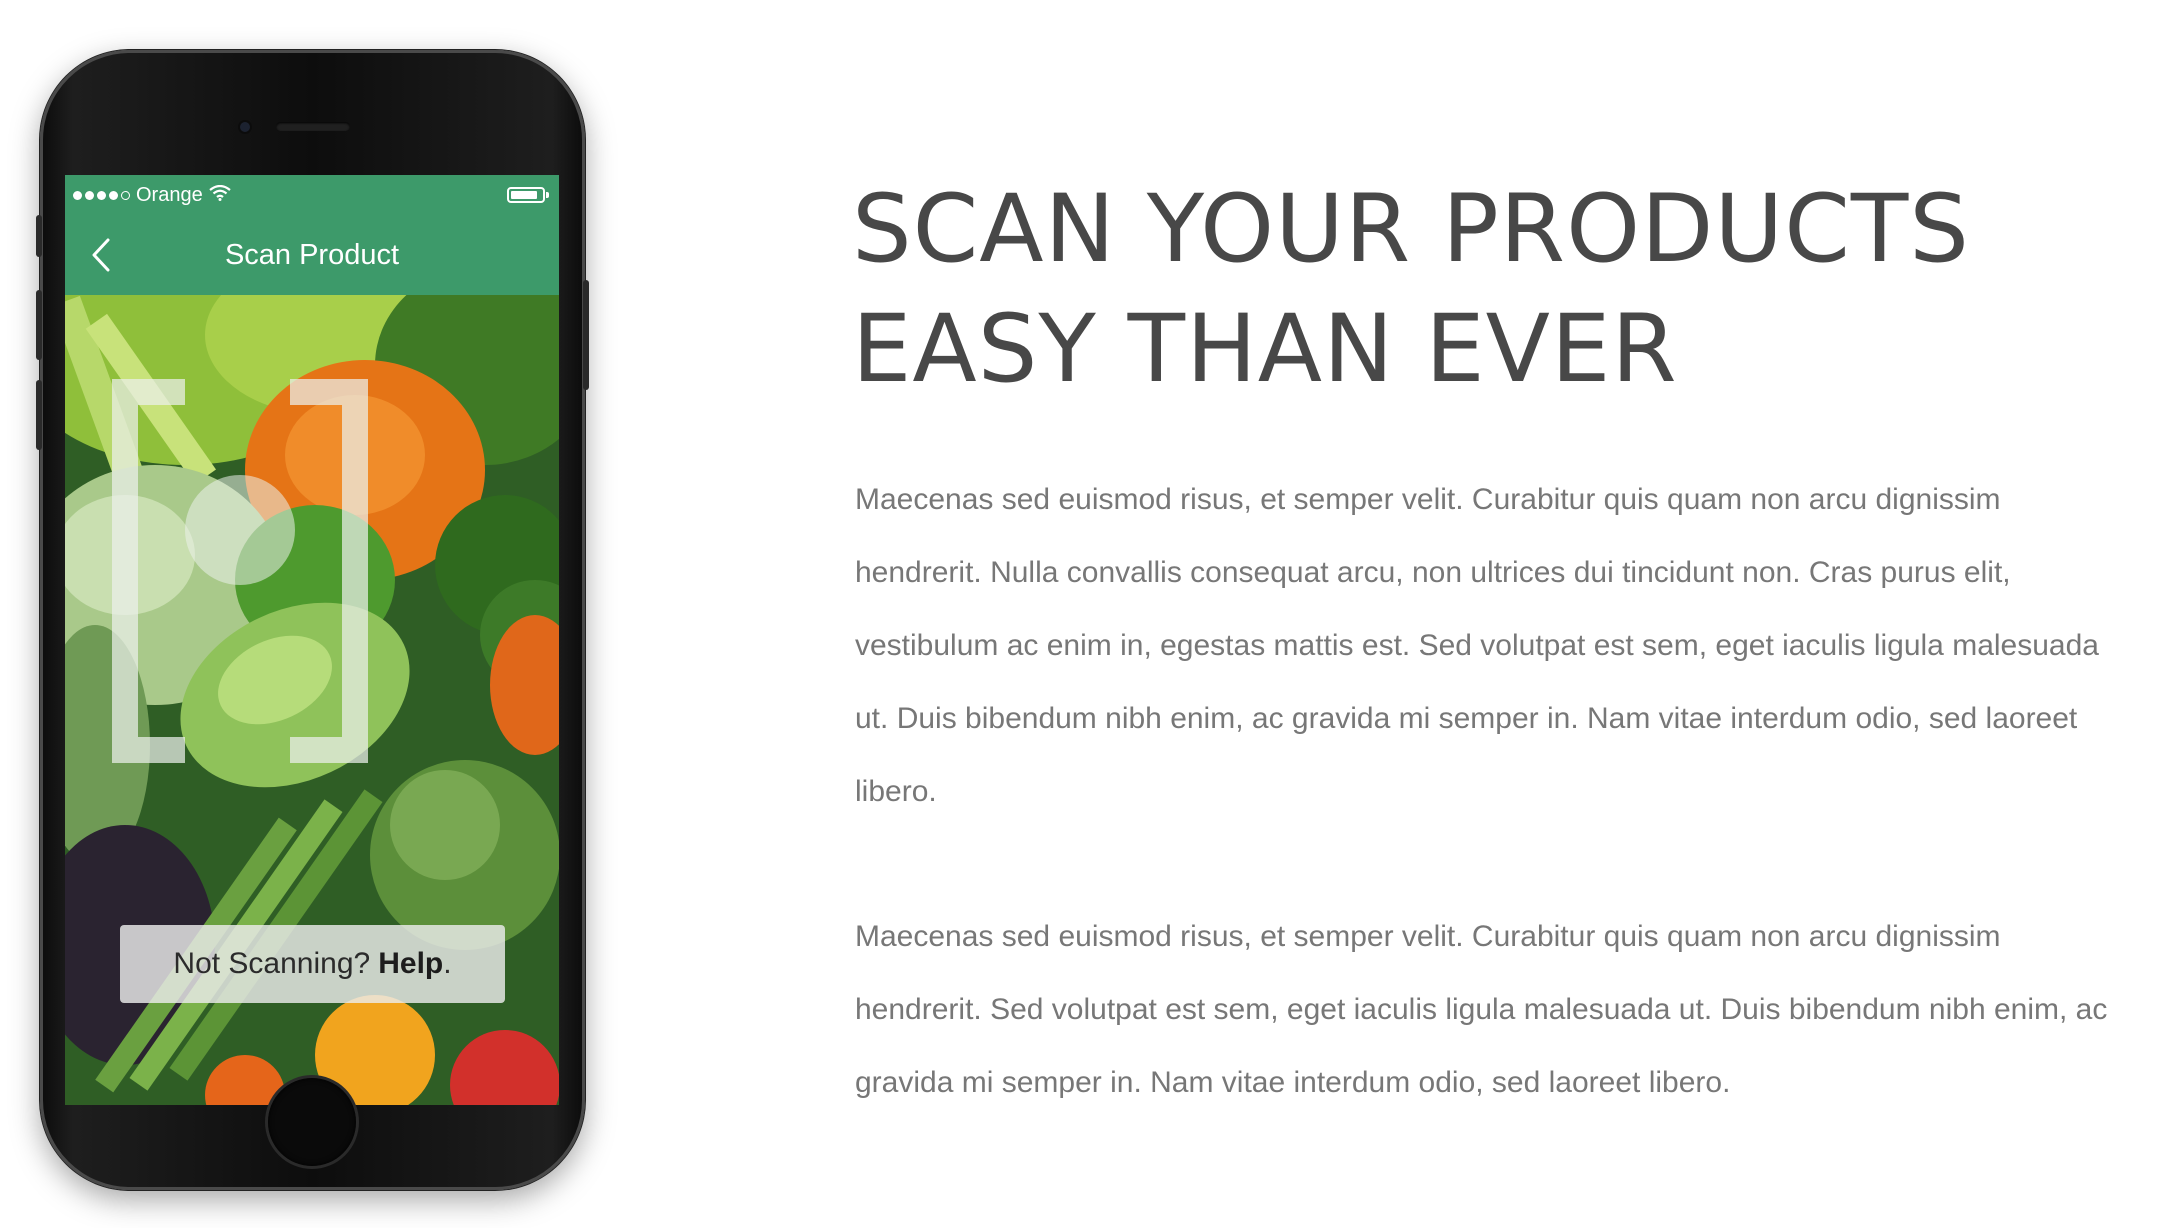  Describe the element at coordinates (586, 335) in the screenshot. I see `power-button` at that location.